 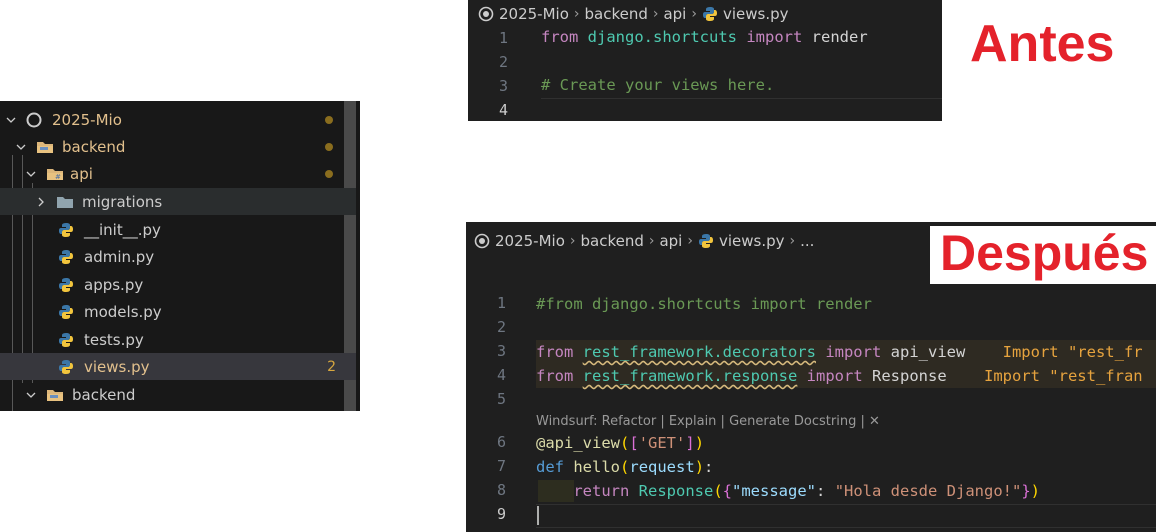 I want to click on code-line: def hello(request):, so click(x=624, y=467).